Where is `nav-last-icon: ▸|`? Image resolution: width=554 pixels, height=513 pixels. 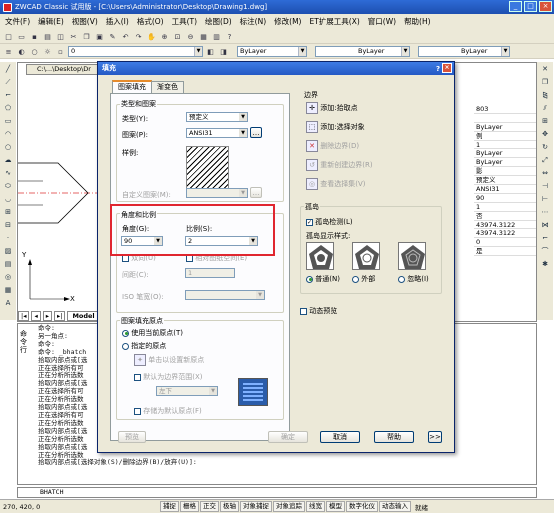 nav-last-icon: ▸| is located at coordinates (59, 316).